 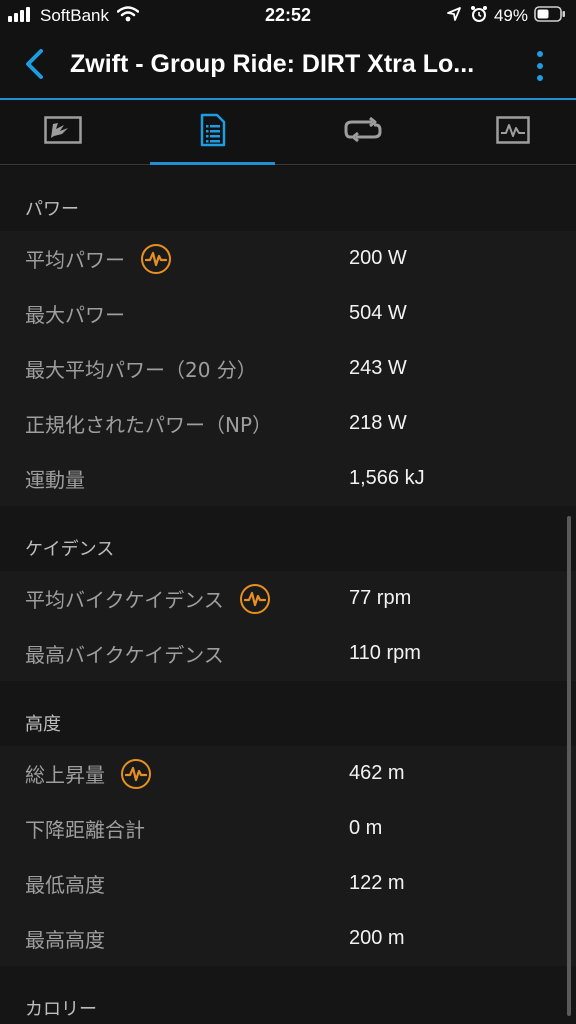 I want to click on stat-value: 243 W, so click(x=378, y=368).